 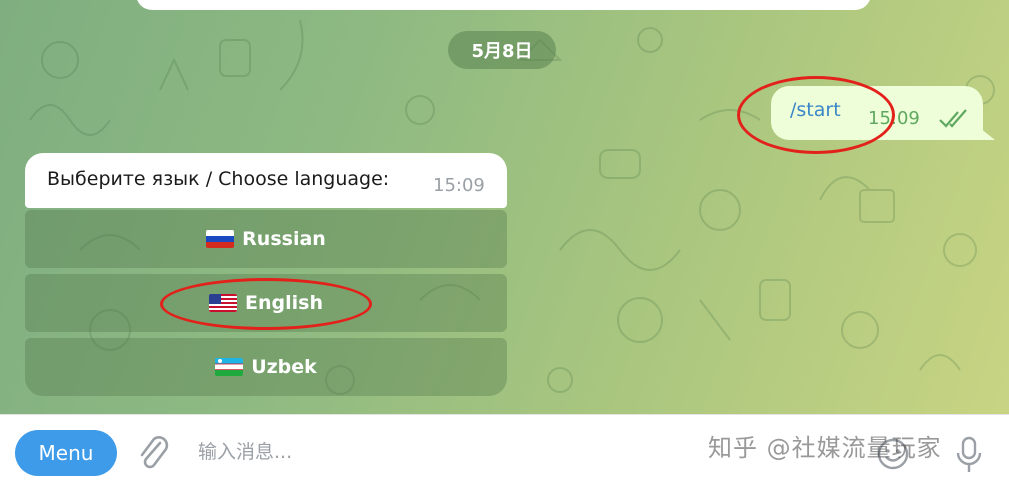 I want to click on flag-russia-icon, so click(x=220, y=239).